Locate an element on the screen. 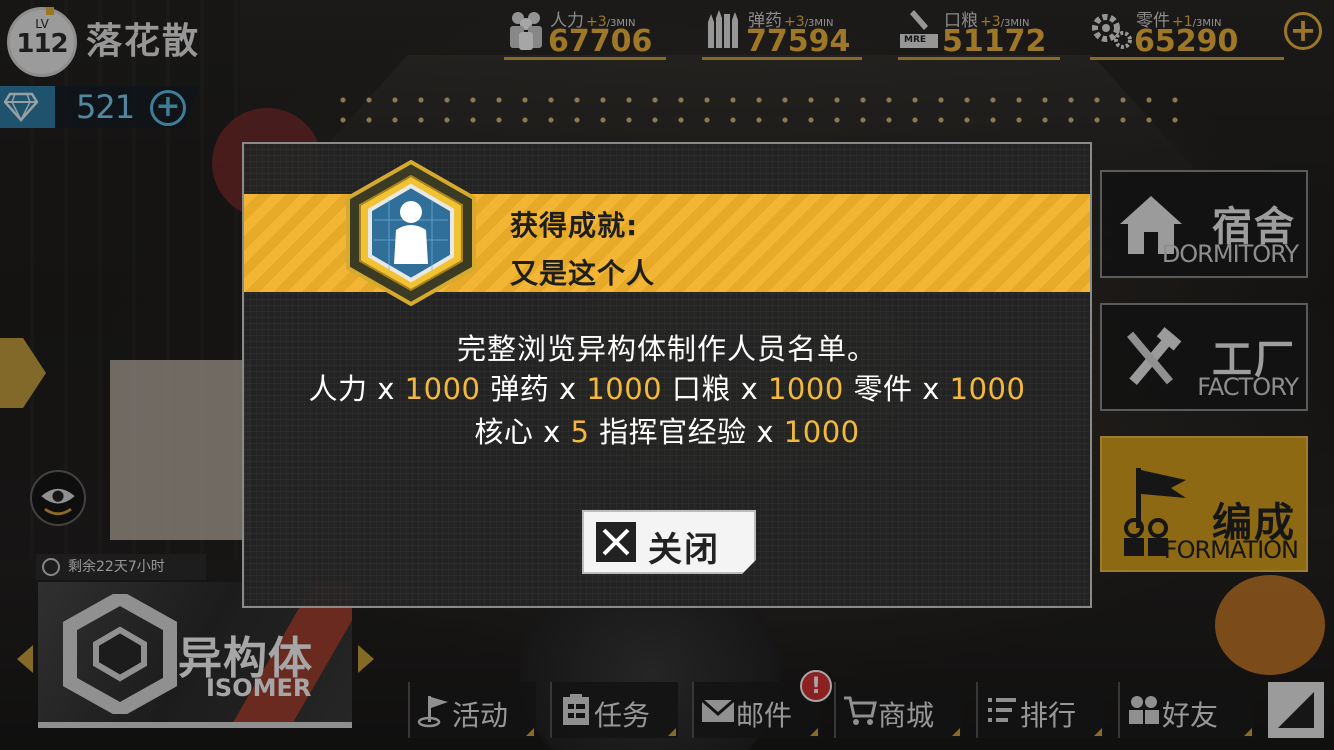 This screenshot has height=750, width=1334. close-icon is located at coordinates (616, 542).